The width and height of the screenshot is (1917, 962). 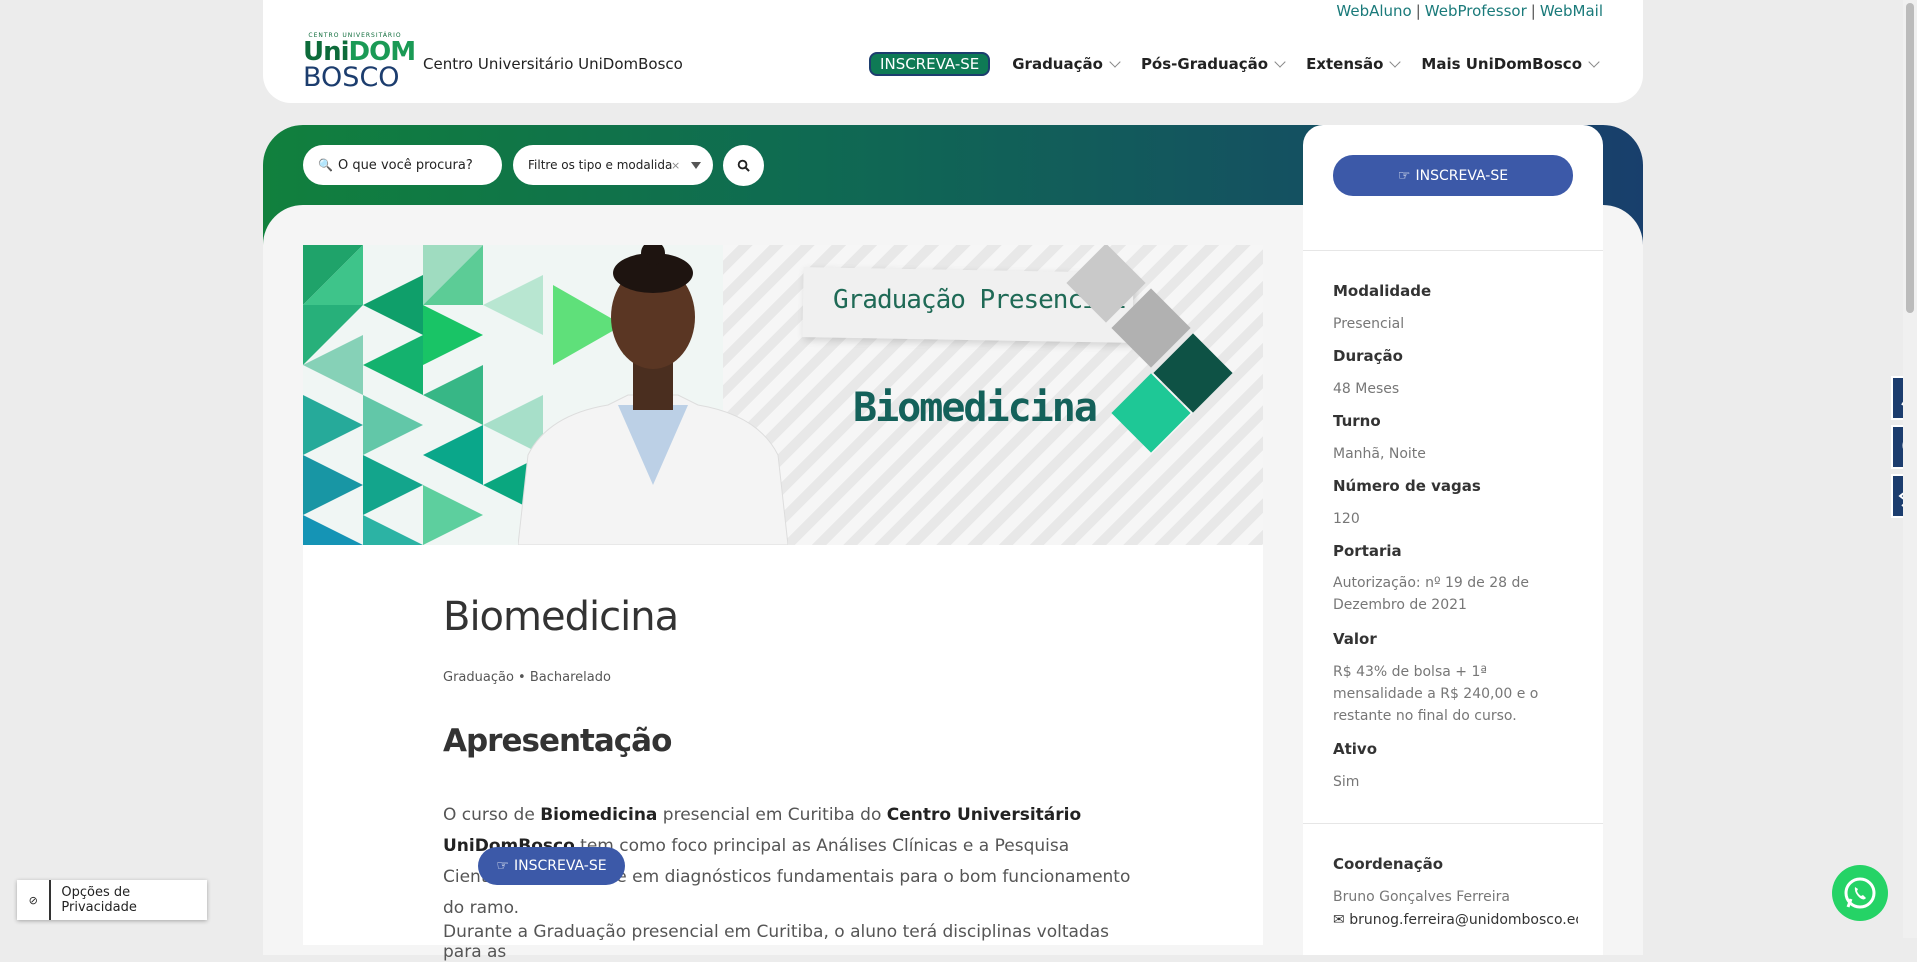 I want to click on envelope-icon: ✉, so click(x=1341, y=920).